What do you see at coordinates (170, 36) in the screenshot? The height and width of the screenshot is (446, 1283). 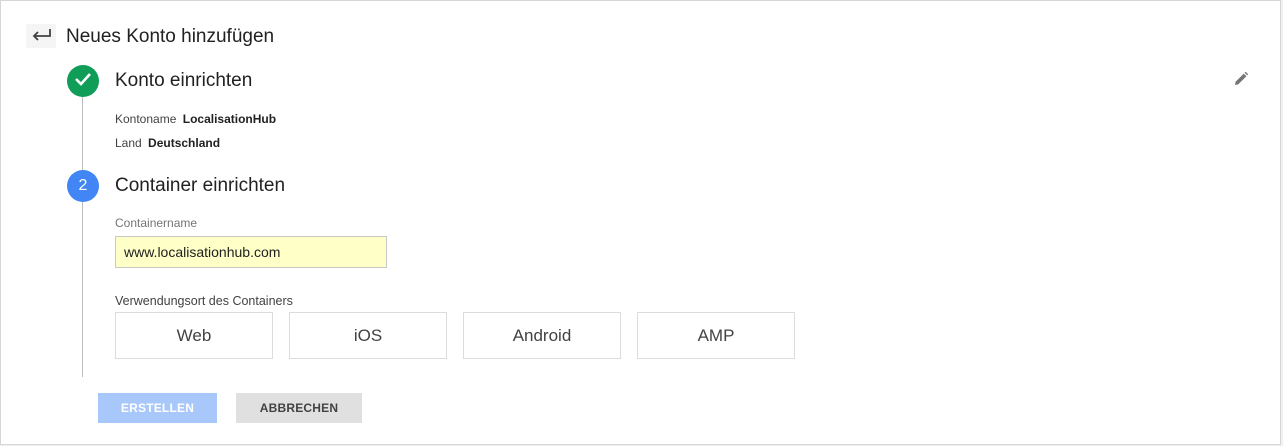 I see `page-title: Neues Konto hinzufügen` at bounding box center [170, 36].